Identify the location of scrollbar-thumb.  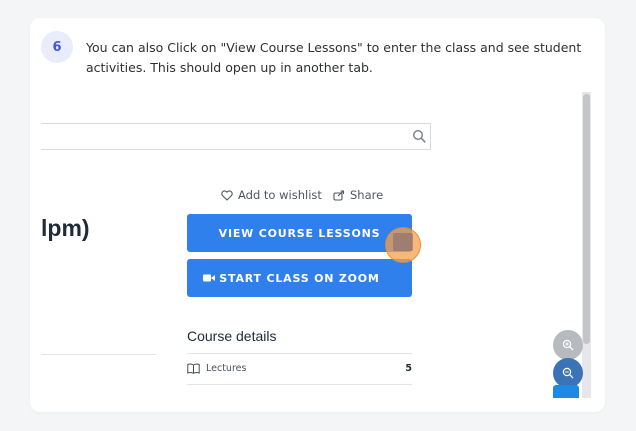
(586, 219).